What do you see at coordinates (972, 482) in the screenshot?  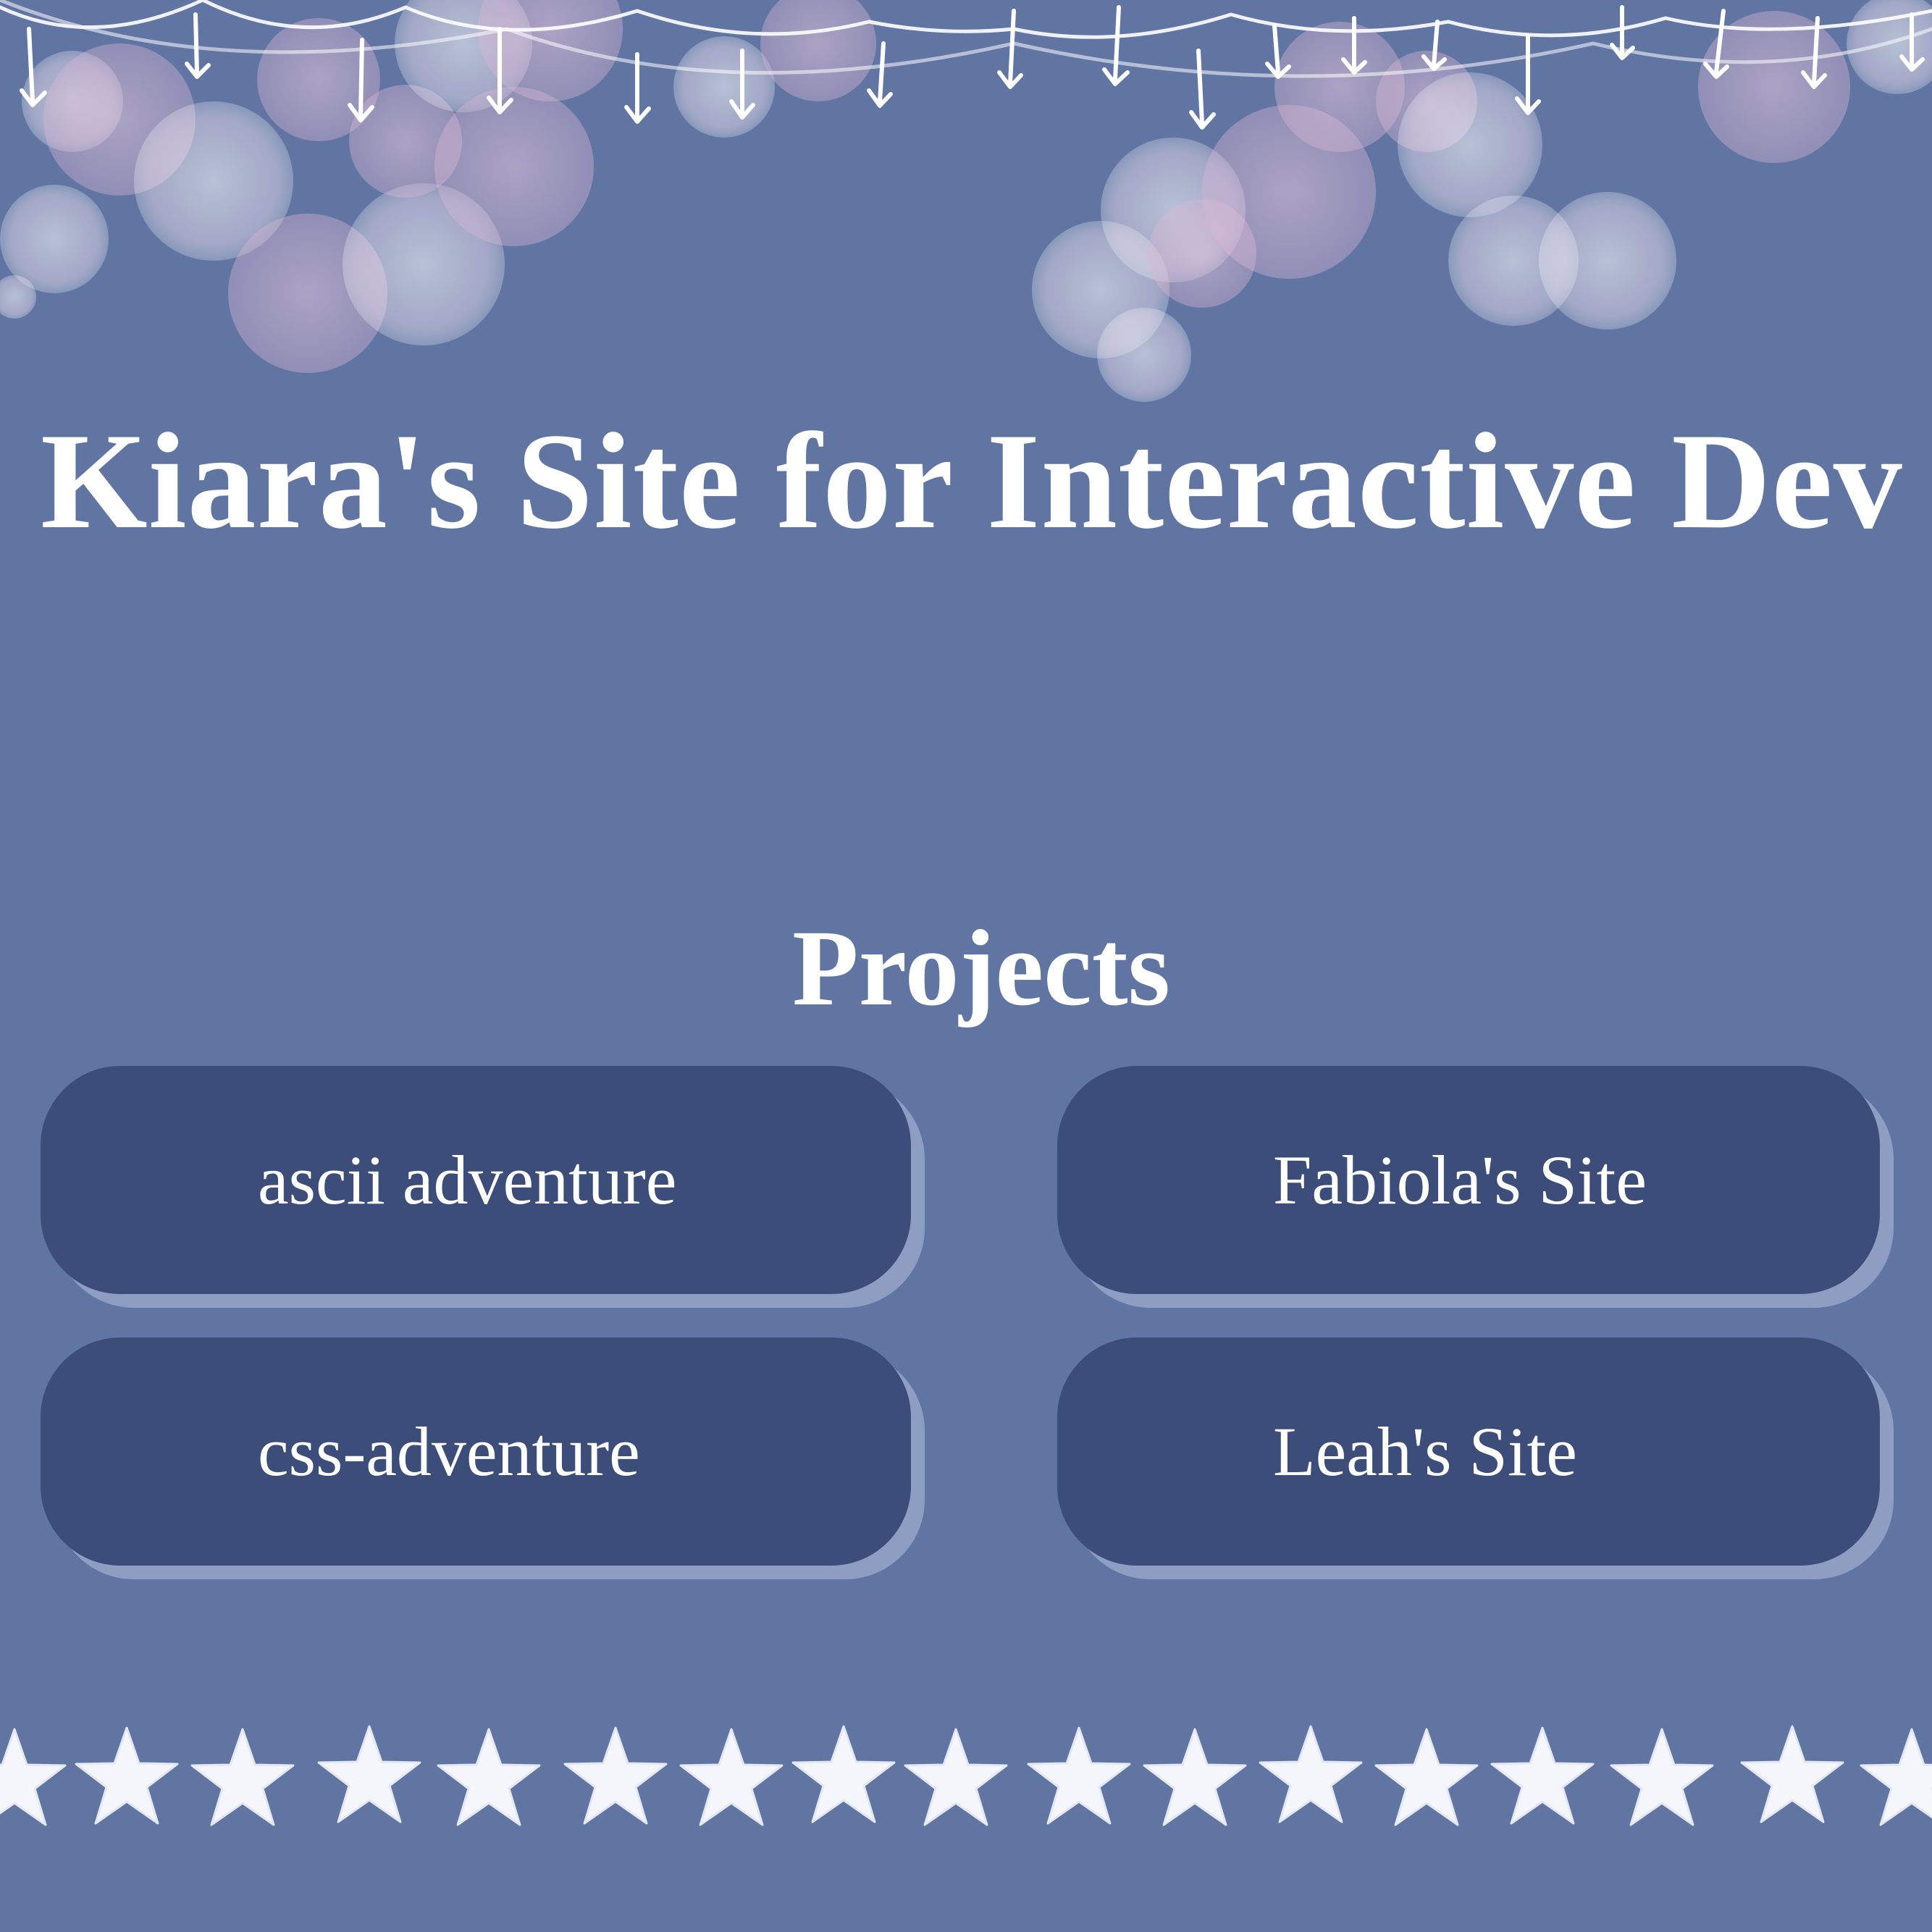 I see `site-title: Kiara's Site for Interactive Dev` at bounding box center [972, 482].